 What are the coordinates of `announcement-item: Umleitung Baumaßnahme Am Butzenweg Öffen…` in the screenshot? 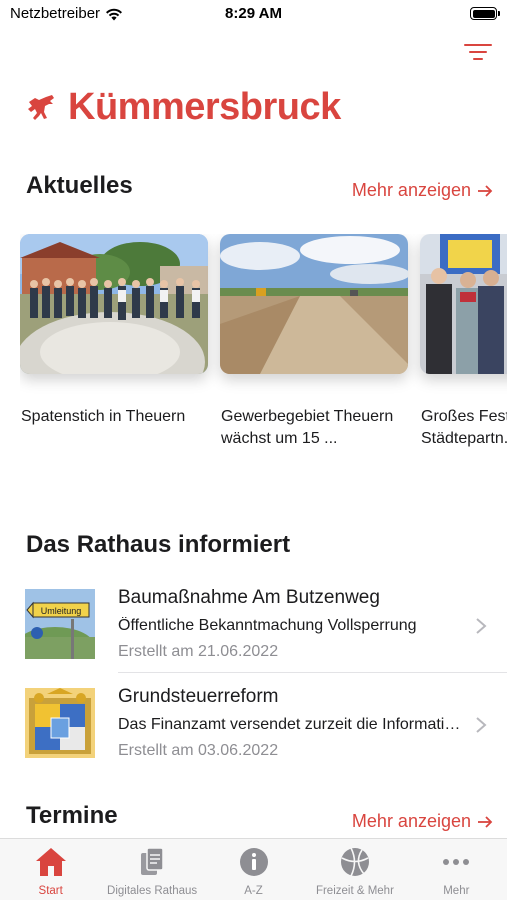 It's located at (253, 636).